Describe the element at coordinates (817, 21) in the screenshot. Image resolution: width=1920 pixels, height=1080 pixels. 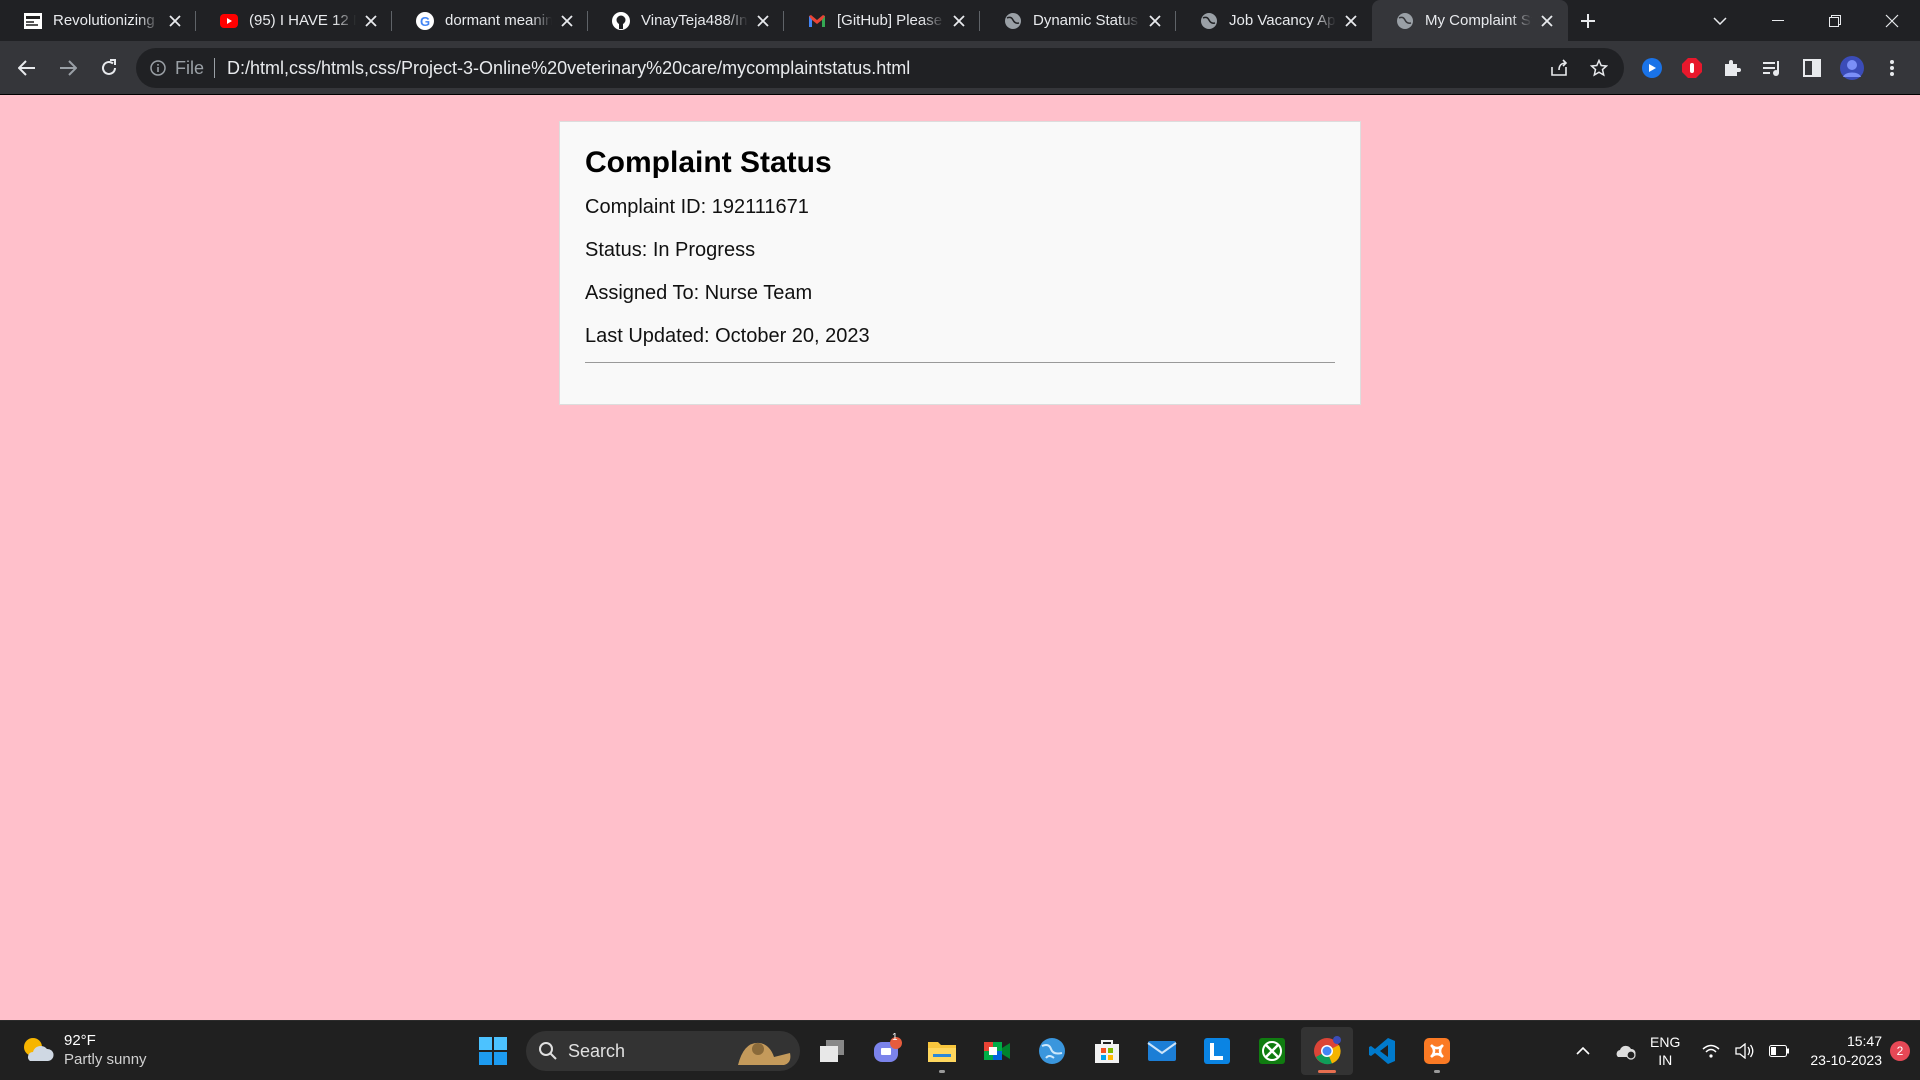
I see `gmail-icon` at that location.